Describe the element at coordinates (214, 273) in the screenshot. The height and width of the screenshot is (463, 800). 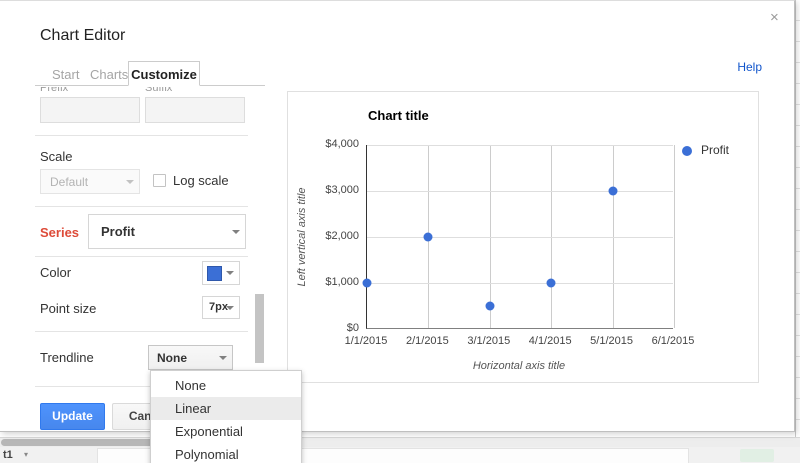
I see `color-swatch` at that location.